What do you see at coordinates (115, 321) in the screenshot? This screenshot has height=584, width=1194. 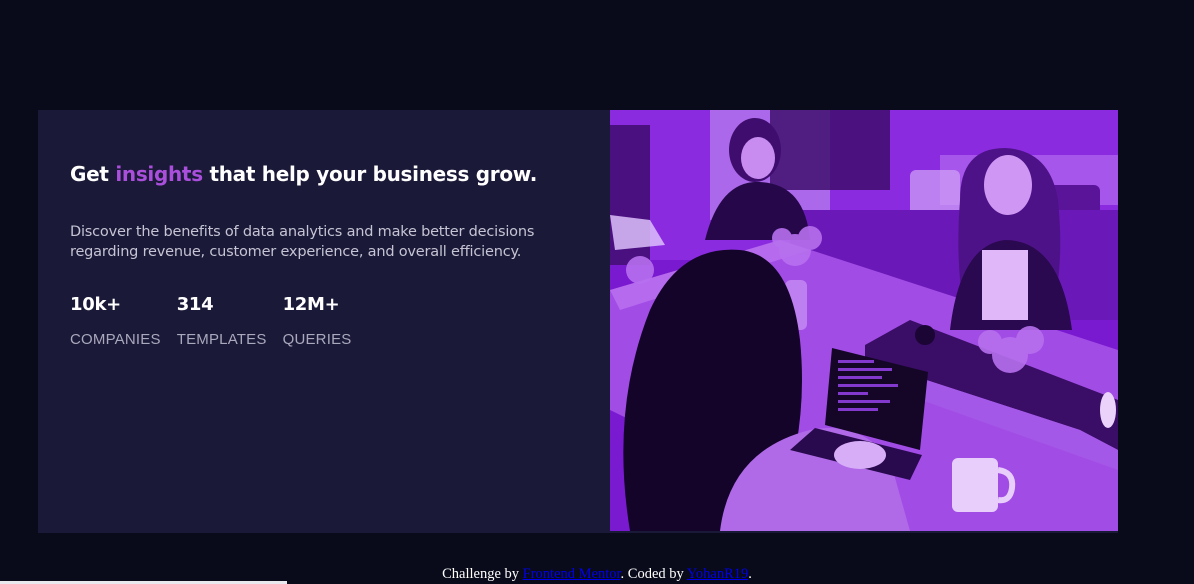 I see `stat-companies: 10k+ COMPANIES` at bounding box center [115, 321].